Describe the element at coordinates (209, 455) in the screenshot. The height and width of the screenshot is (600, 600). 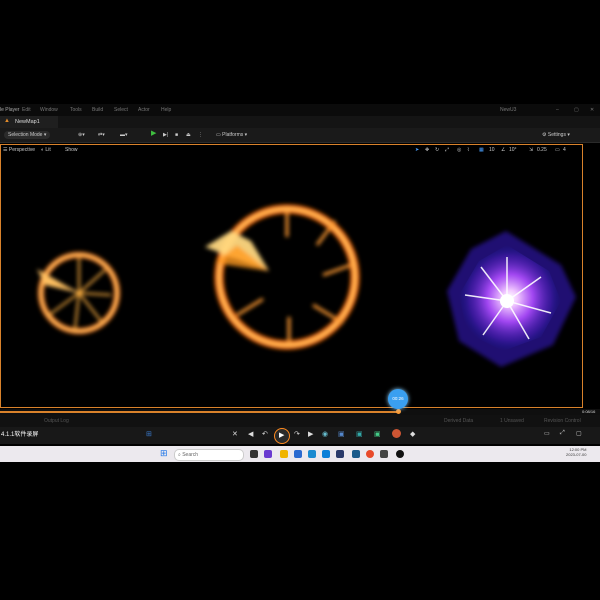
I see `taskbar-search-input: ⌕ Search` at that location.